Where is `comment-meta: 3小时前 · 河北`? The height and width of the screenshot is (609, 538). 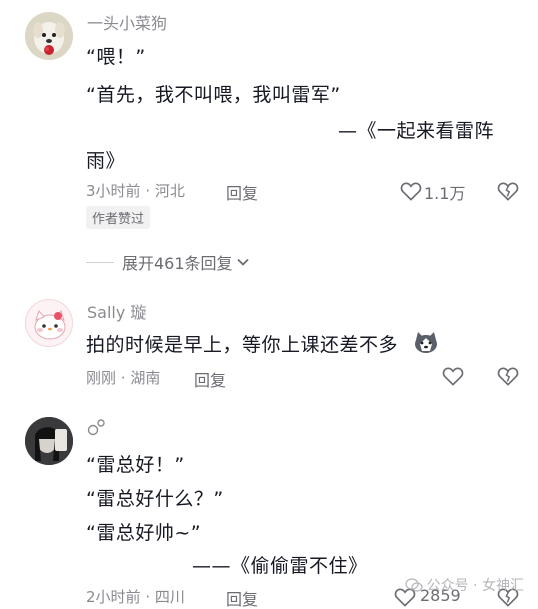 comment-meta: 3小时前 · 河北 is located at coordinates (135, 190).